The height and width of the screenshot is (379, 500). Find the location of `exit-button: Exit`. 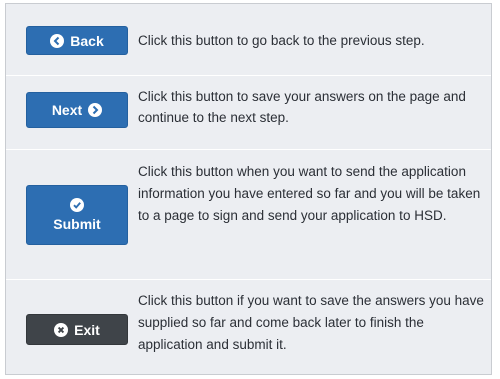

exit-button: Exit is located at coordinates (77, 329).